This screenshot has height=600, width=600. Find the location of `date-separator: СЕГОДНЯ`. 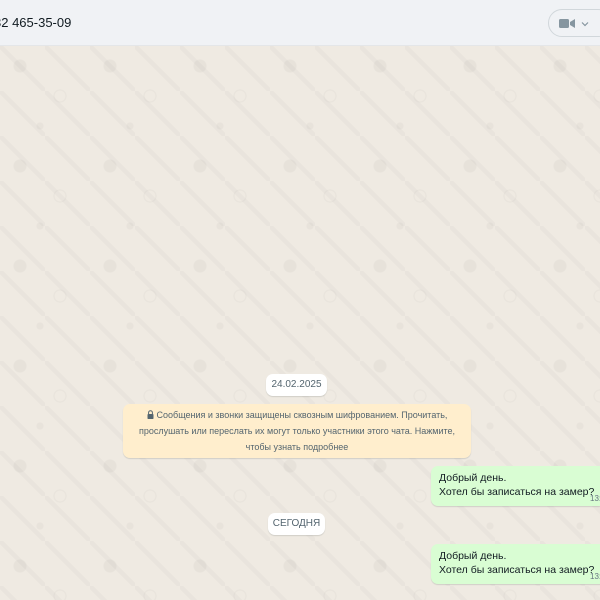

date-separator: СЕГОДНЯ is located at coordinates (296, 524).